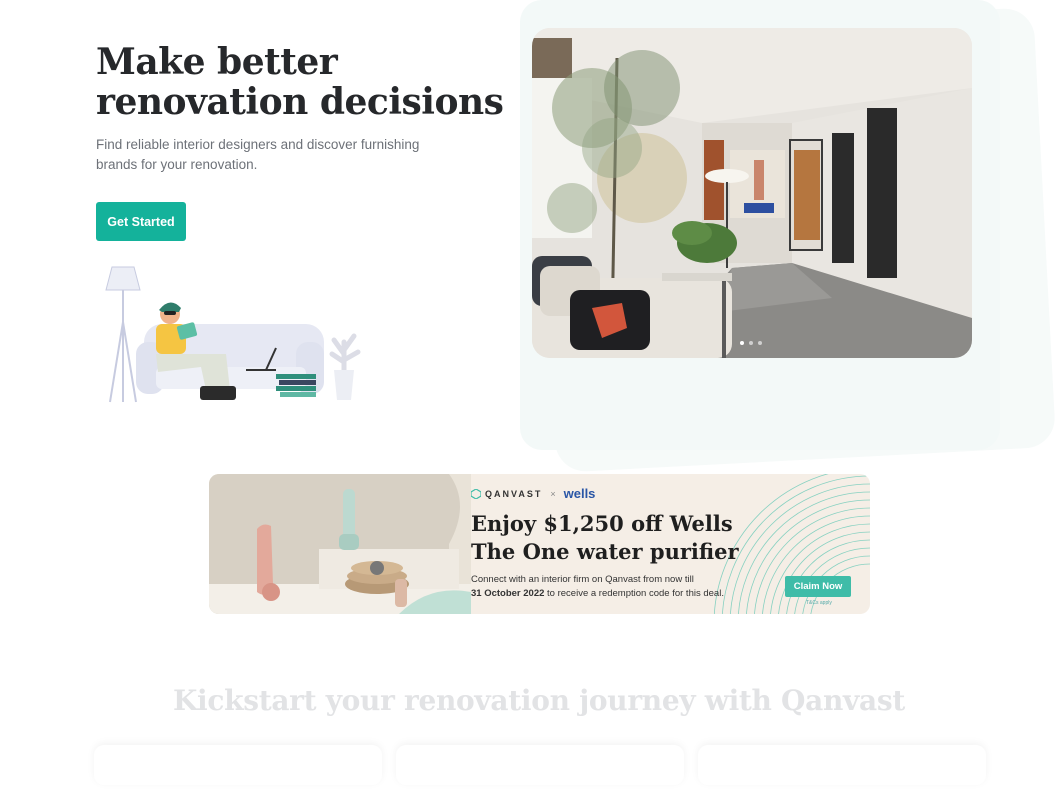 The height and width of the screenshot is (800, 1060). Describe the element at coordinates (340, 544) in the screenshot. I see `water-purifier-photo` at that location.